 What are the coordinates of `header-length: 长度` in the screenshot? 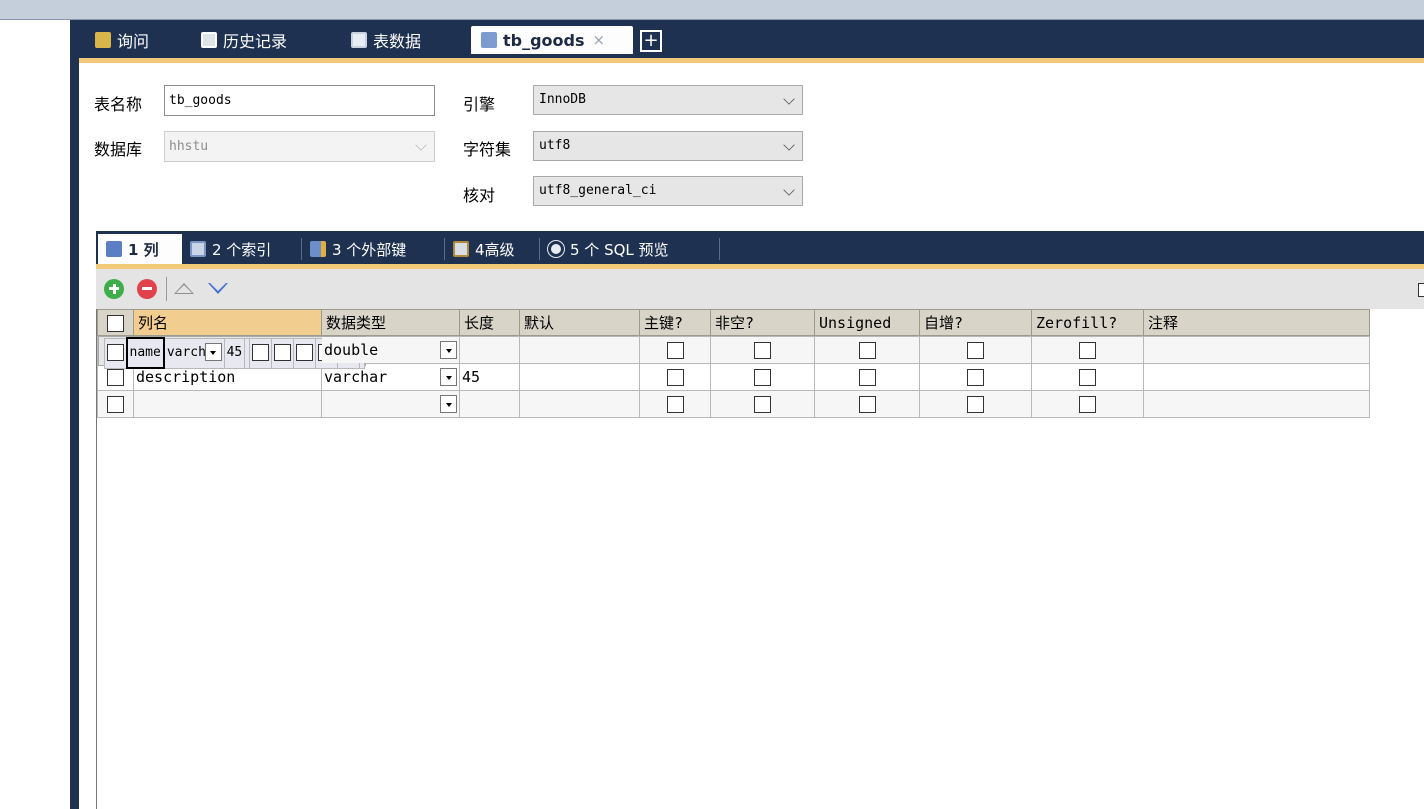 It's located at (489, 322).